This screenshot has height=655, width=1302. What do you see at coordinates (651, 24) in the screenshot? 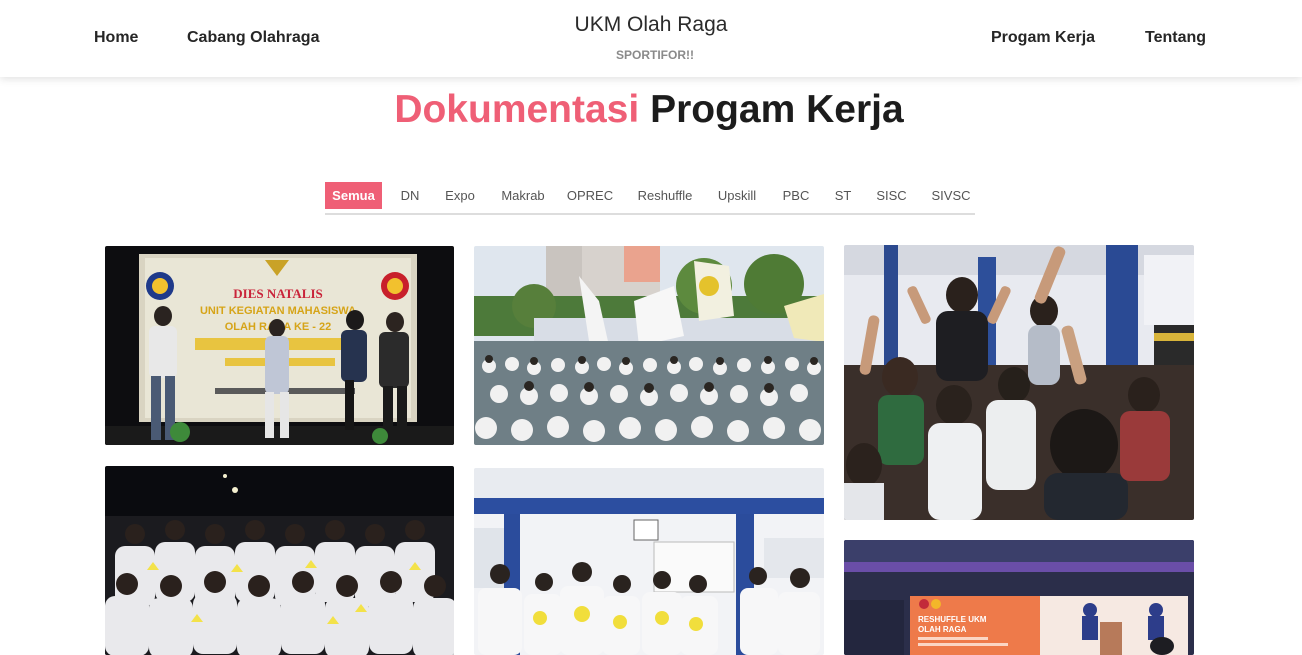
I see `brand-title: UKM Olah Raga` at bounding box center [651, 24].